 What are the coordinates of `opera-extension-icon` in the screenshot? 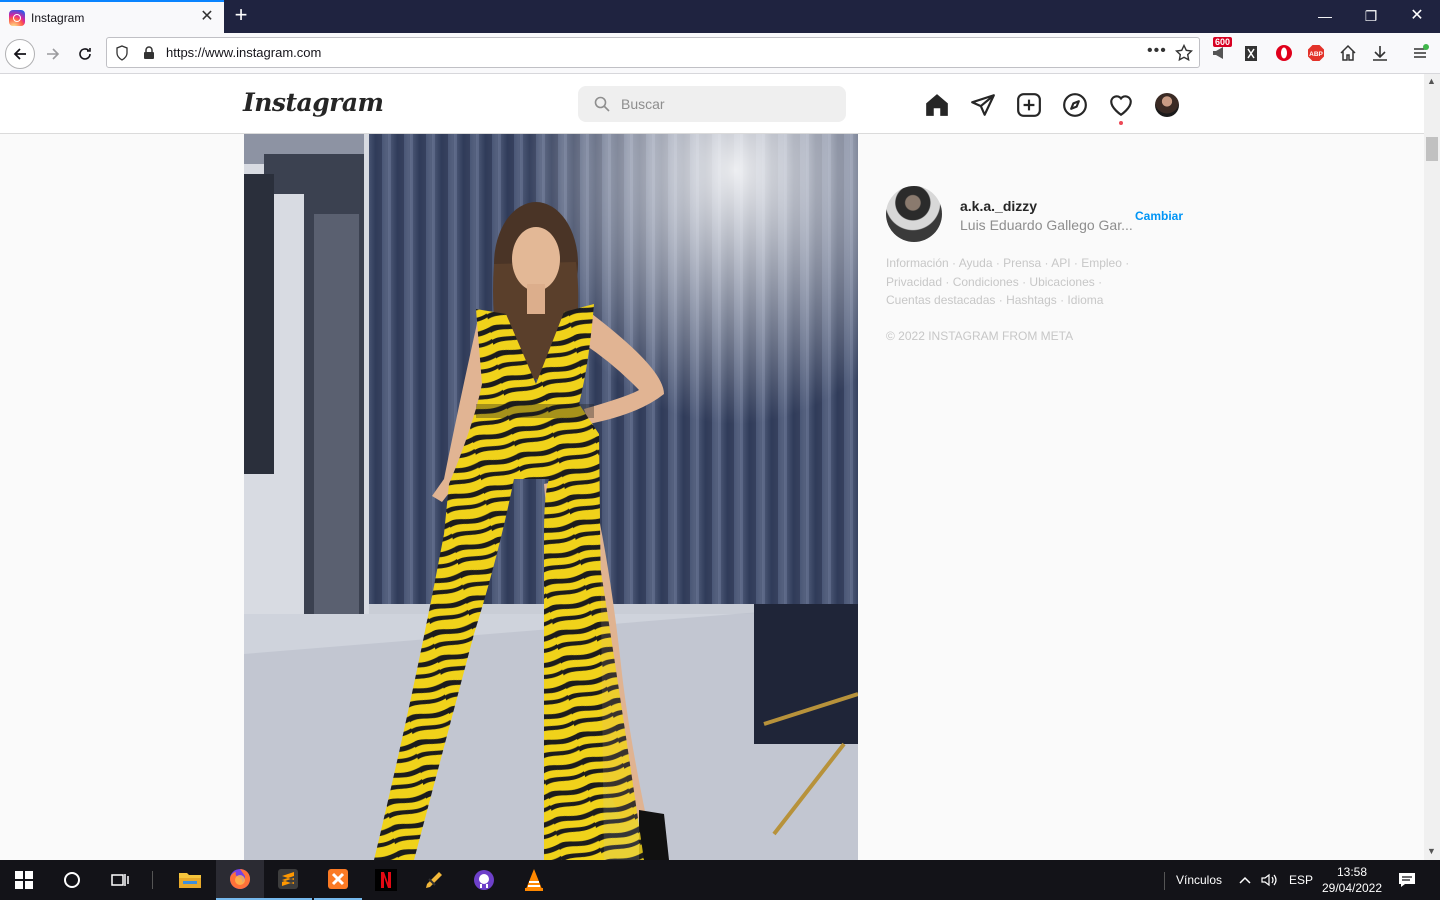 It's located at (1284, 53).